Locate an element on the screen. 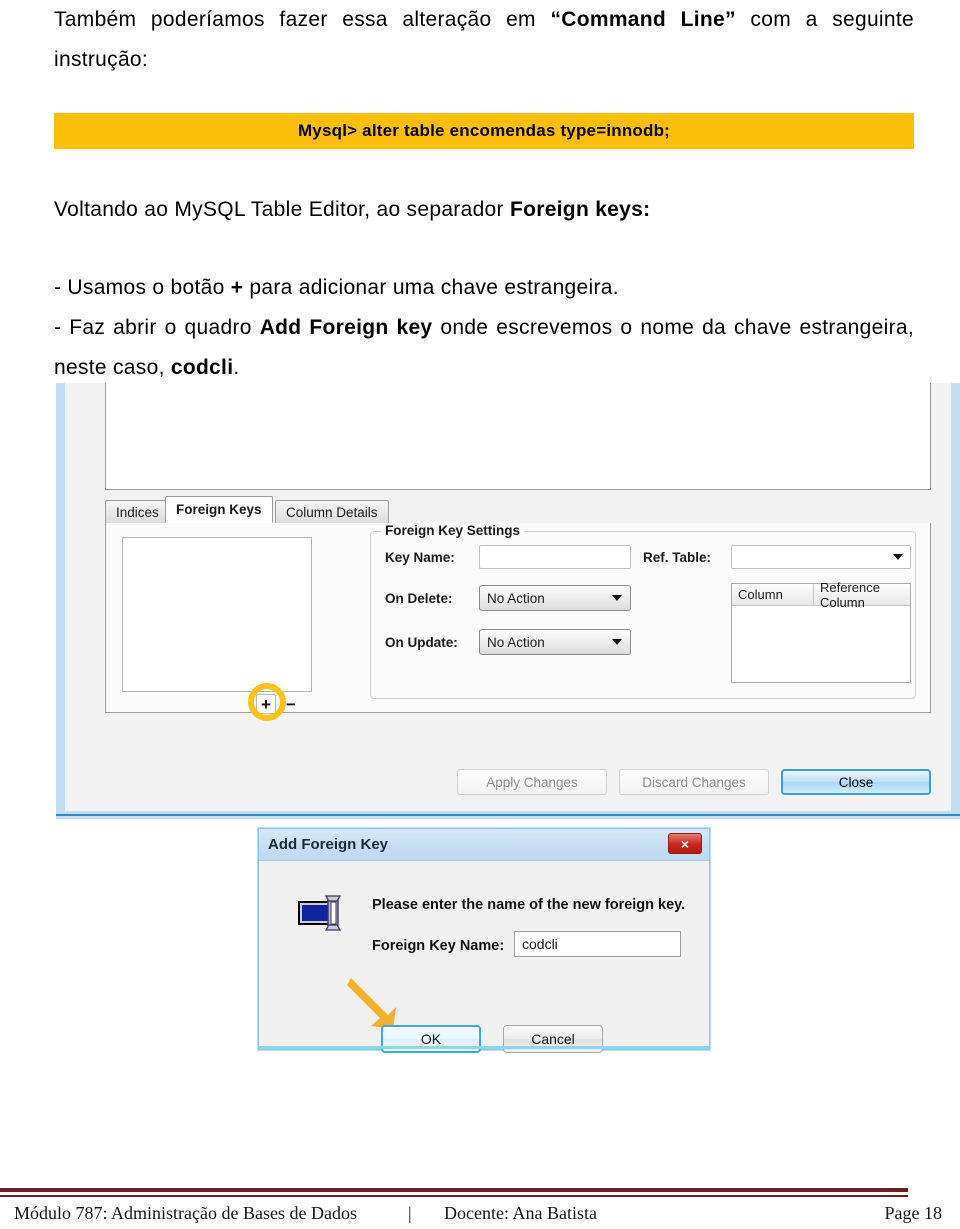 The image size is (960, 1229). tab-column-details-label: Column Details is located at coordinates (332, 512).